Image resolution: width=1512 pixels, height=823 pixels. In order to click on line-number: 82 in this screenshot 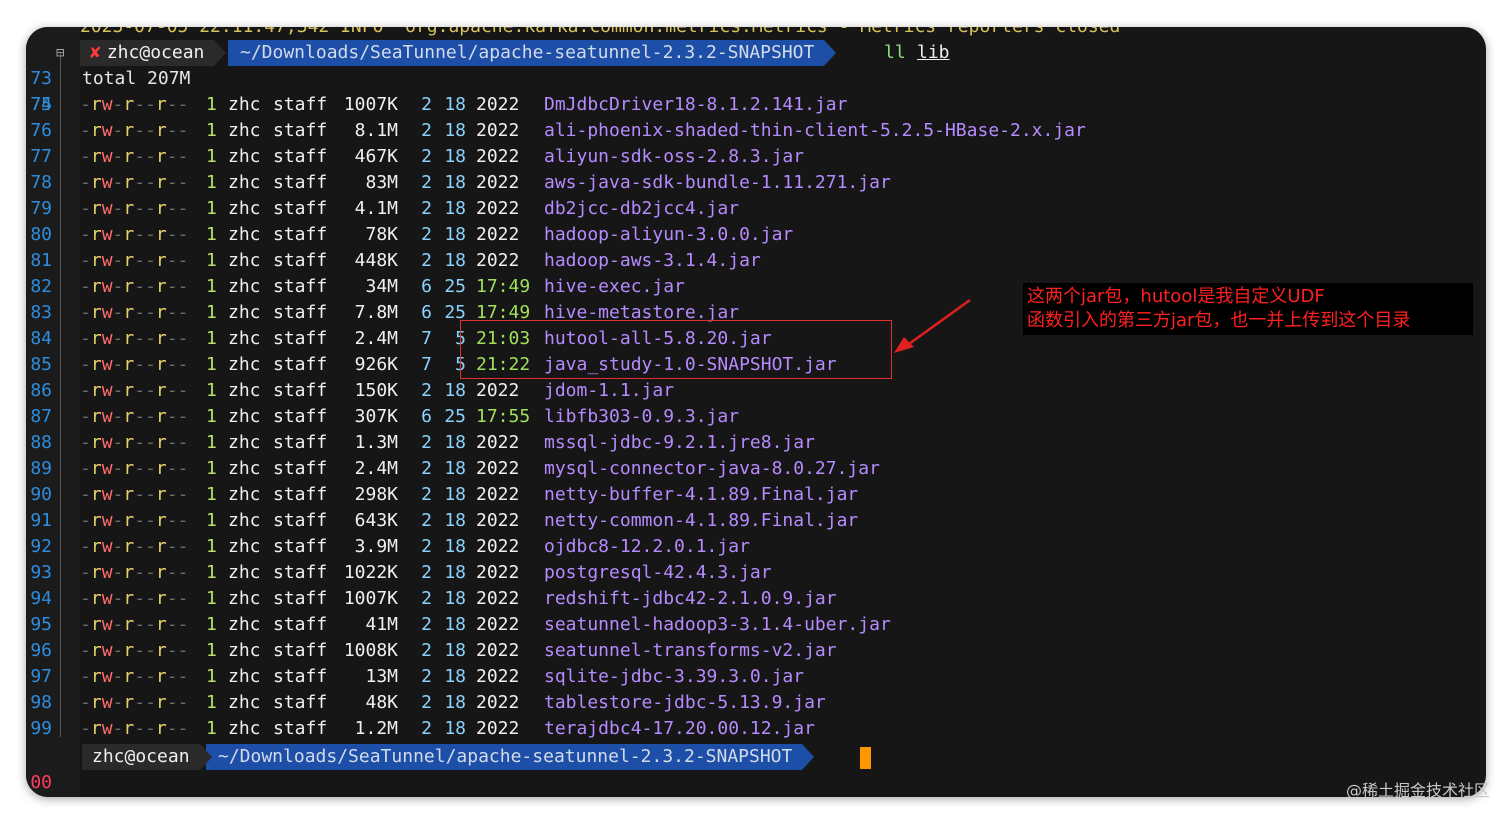, I will do `click(41, 286)`.